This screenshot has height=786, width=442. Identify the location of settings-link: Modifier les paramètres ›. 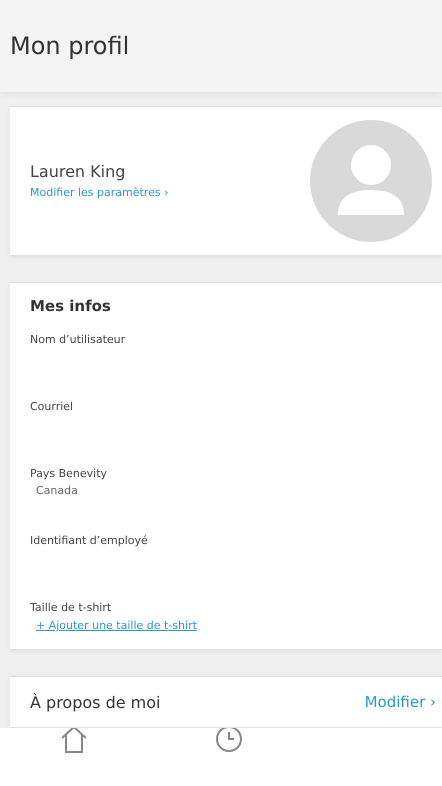
(99, 192).